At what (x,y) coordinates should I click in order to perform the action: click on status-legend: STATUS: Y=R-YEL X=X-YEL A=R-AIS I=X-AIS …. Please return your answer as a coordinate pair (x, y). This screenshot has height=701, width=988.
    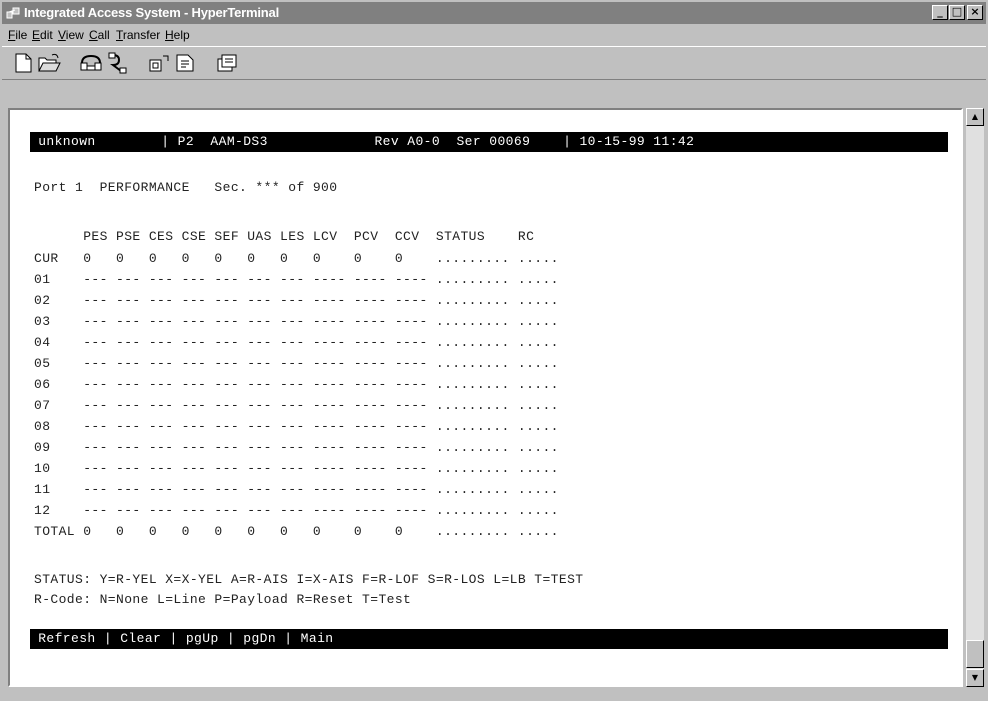
    Looking at the image, I should click on (309, 579).